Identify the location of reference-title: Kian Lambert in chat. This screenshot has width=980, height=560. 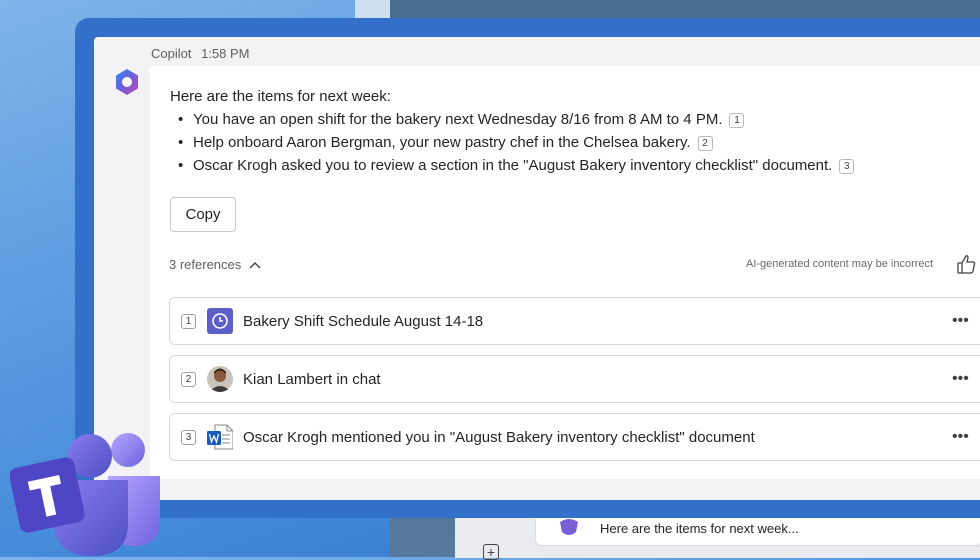
(312, 379).